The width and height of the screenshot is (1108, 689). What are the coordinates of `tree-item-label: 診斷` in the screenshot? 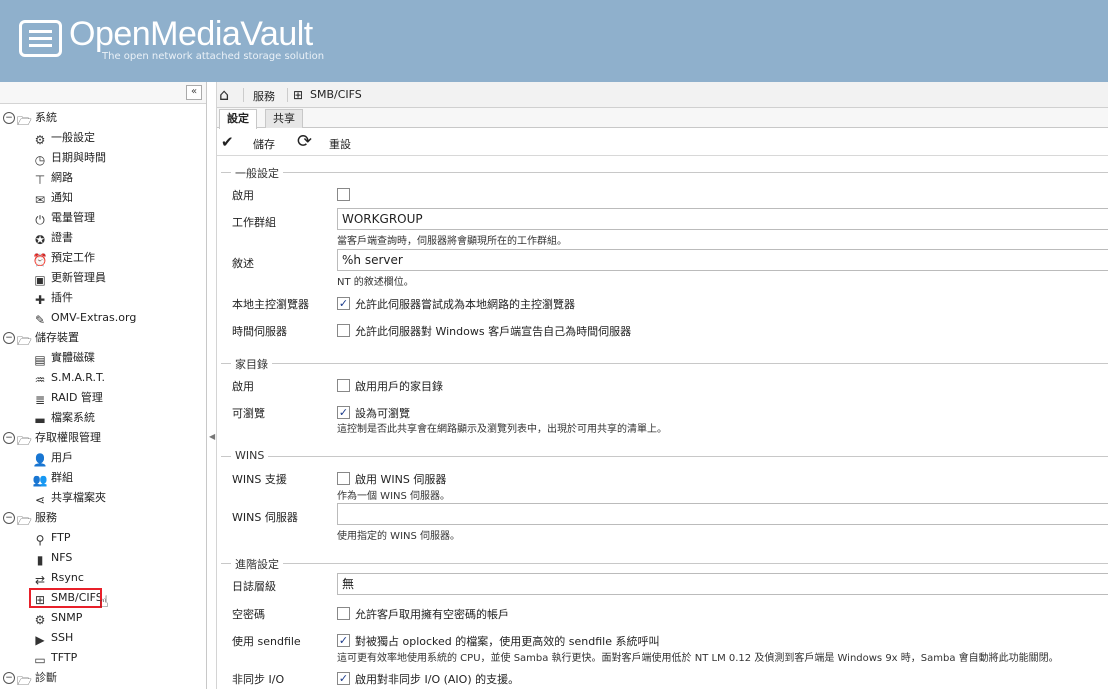 It's located at (46, 677).